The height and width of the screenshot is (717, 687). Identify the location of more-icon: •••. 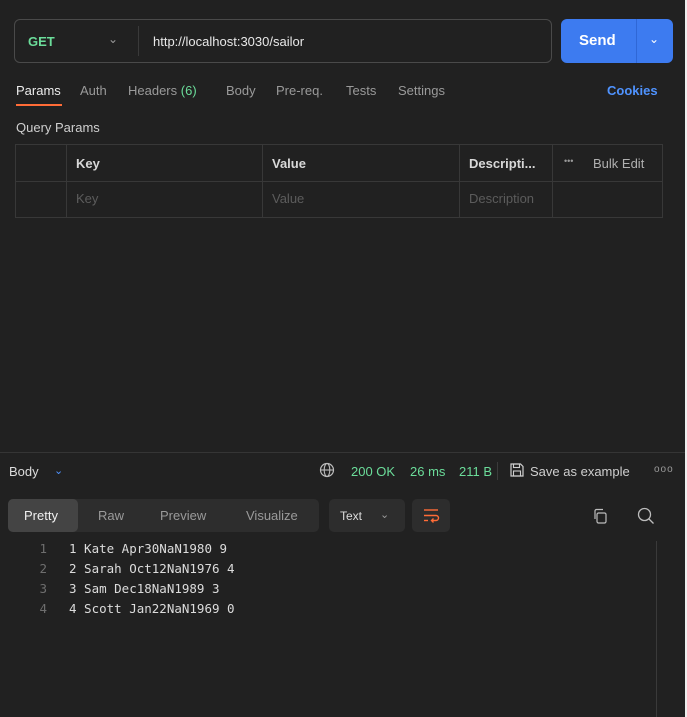
(568, 161).